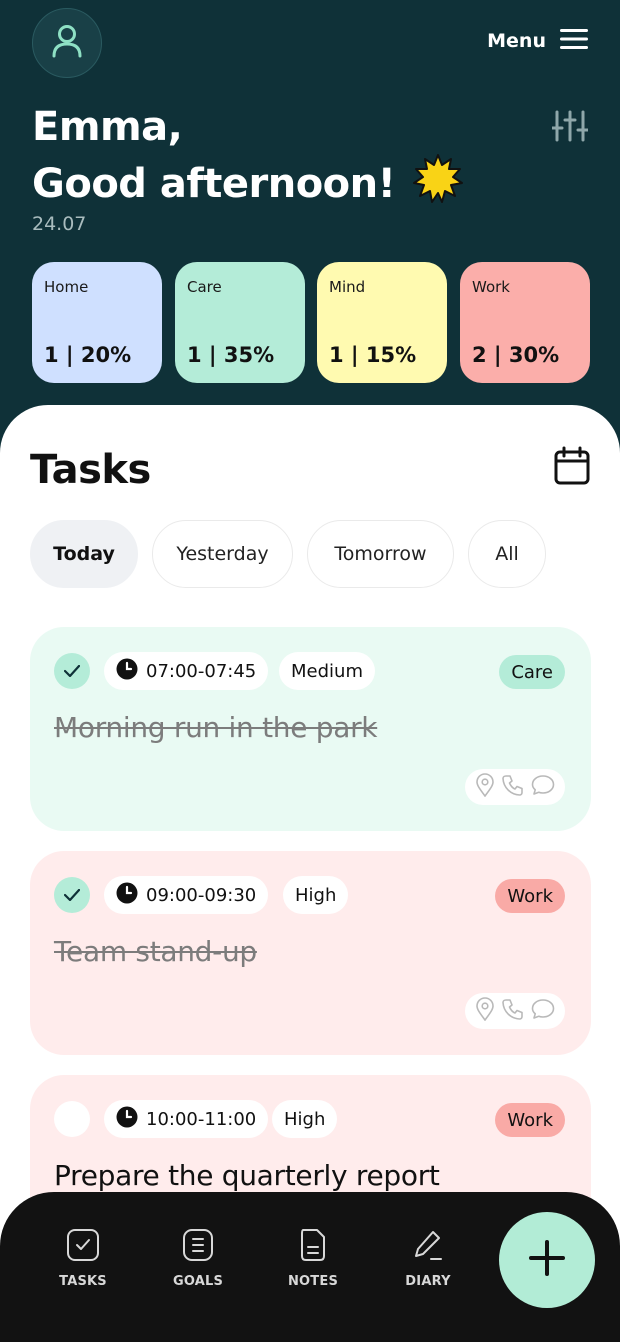 This screenshot has width=620, height=1342. What do you see at coordinates (240, 322) in the screenshot?
I see `category-card-care: Care 1 | 35%` at bounding box center [240, 322].